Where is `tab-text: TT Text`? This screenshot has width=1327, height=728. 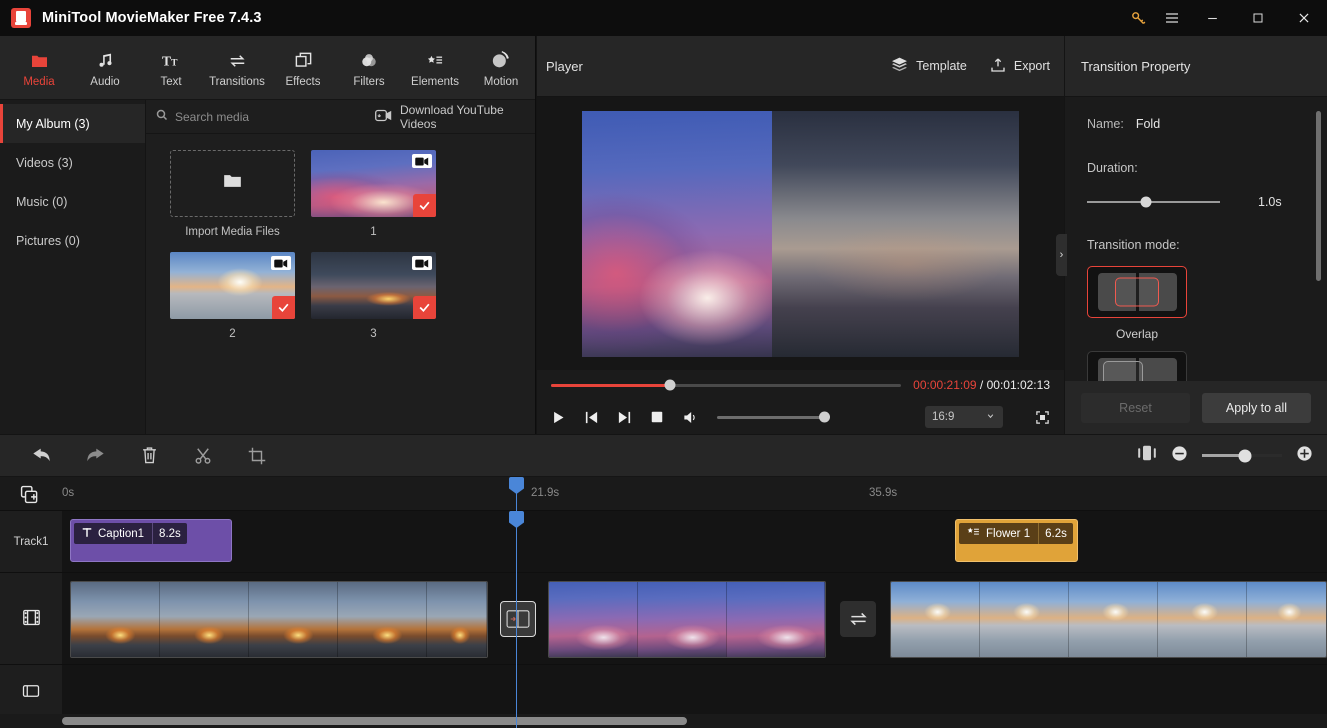
tab-text: TT Text is located at coordinates (171, 68).